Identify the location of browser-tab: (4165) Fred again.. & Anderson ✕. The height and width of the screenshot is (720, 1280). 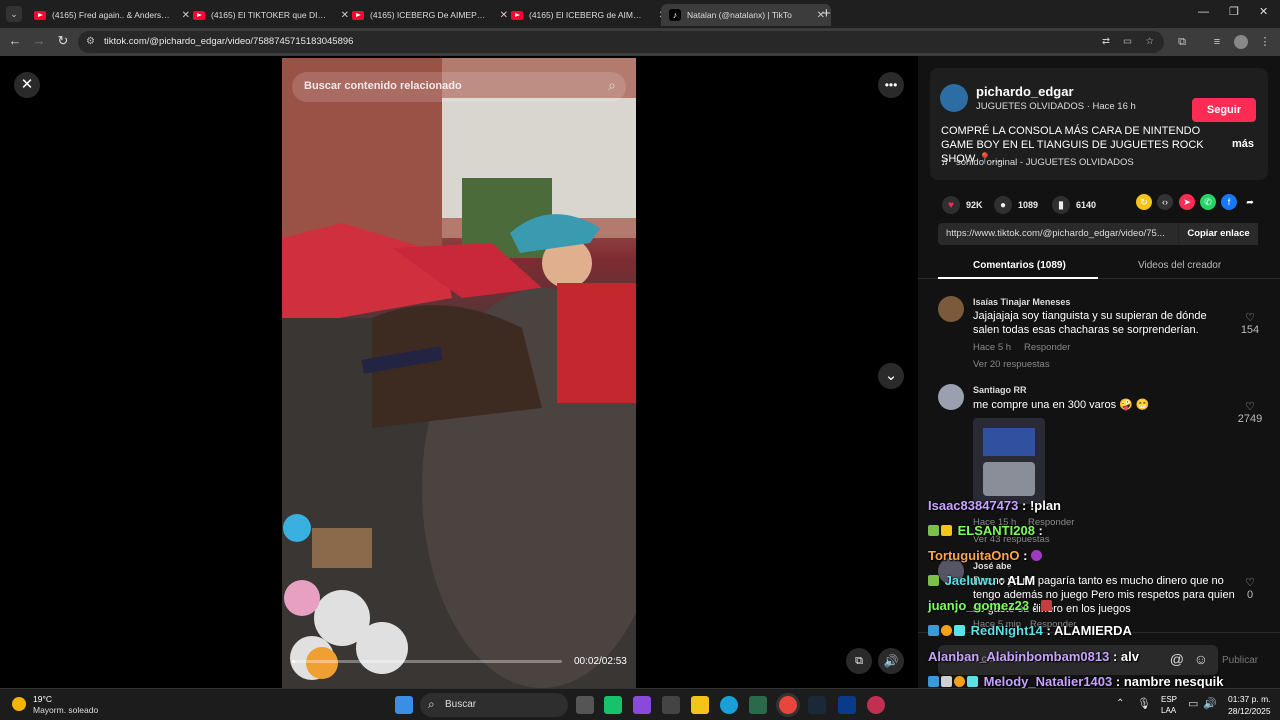
(111, 15).